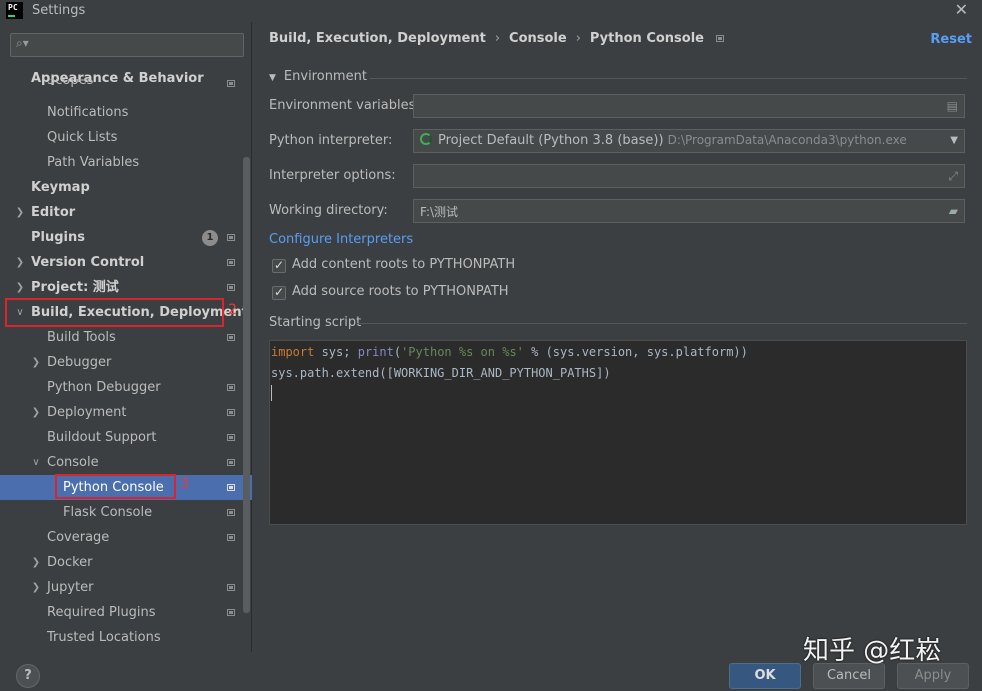 This screenshot has width=982, height=691. I want to click on folder-icon: ▰, so click(953, 211).